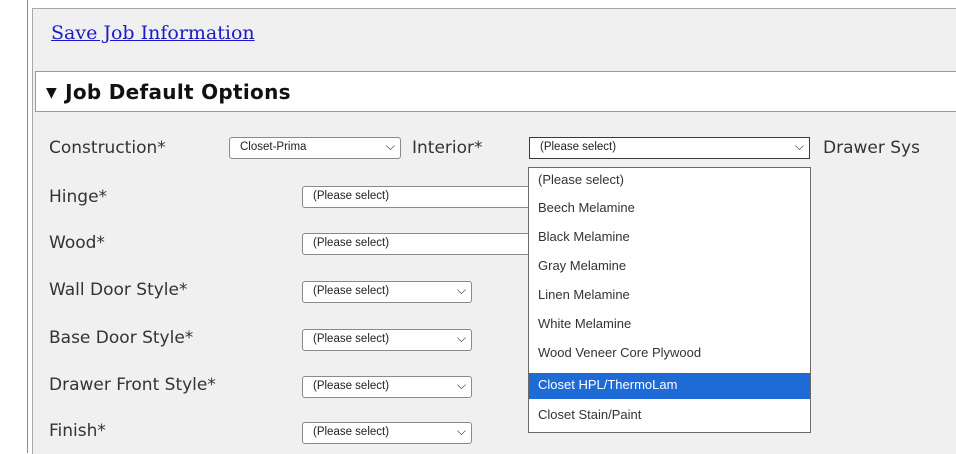 This screenshot has height=454, width=956. Describe the element at coordinates (669, 148) in the screenshot. I see `interior-select: (Please select) ⌵` at that location.